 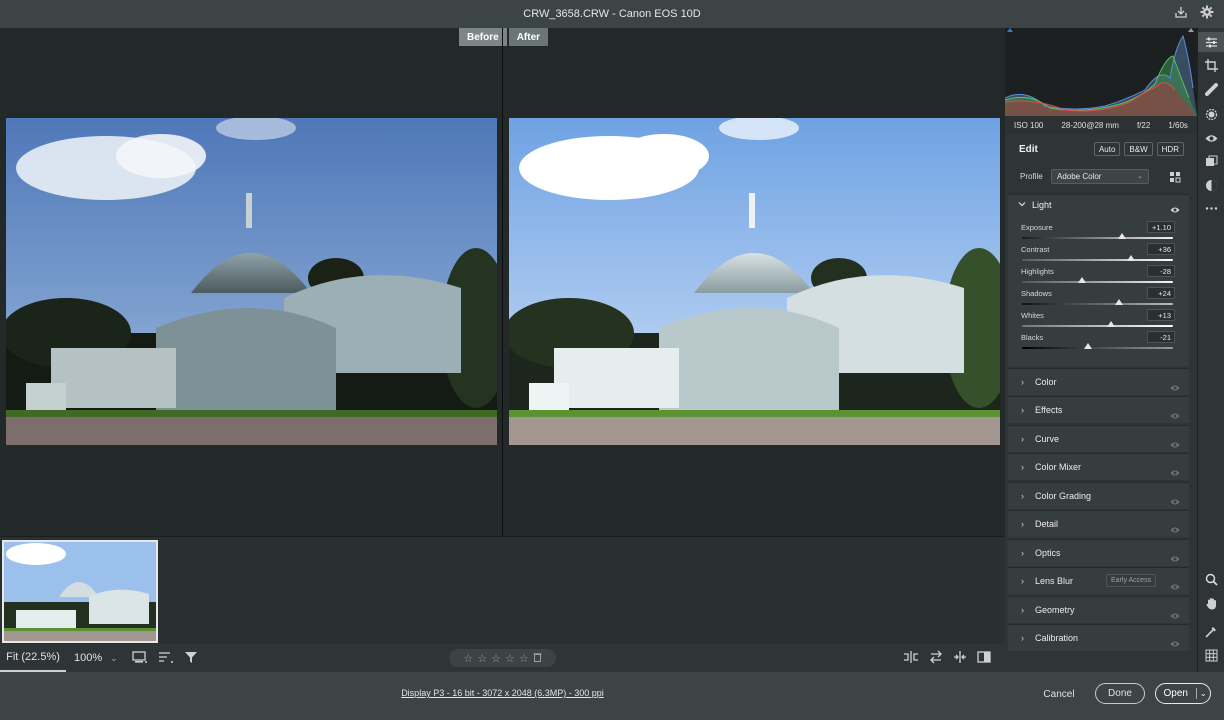 I want to click on profile-browser-icon, so click(x=1175, y=176).